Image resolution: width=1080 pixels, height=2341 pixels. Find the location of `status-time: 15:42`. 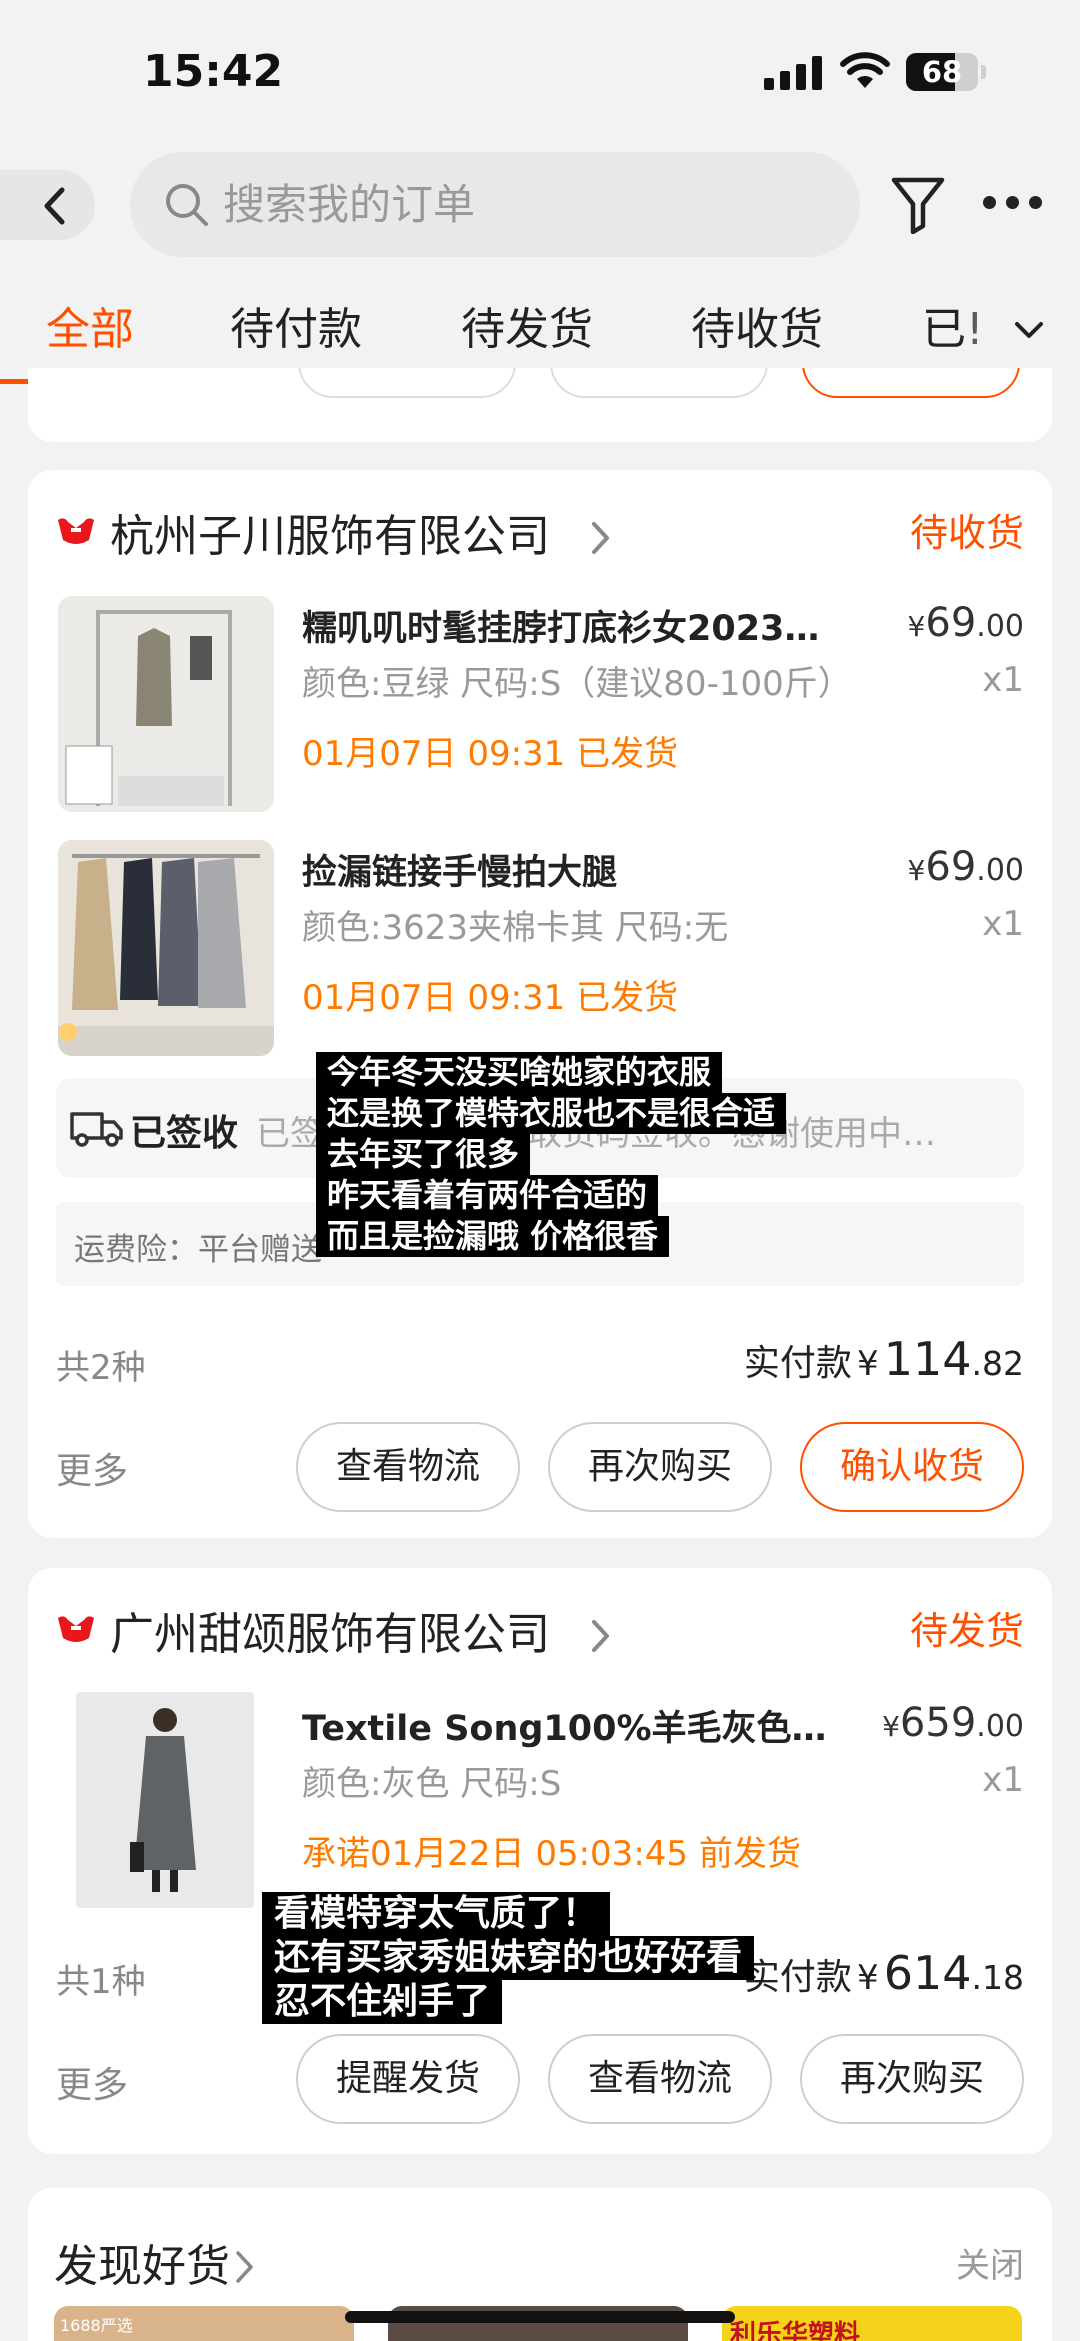

status-time: 15:42 is located at coordinates (213, 71).